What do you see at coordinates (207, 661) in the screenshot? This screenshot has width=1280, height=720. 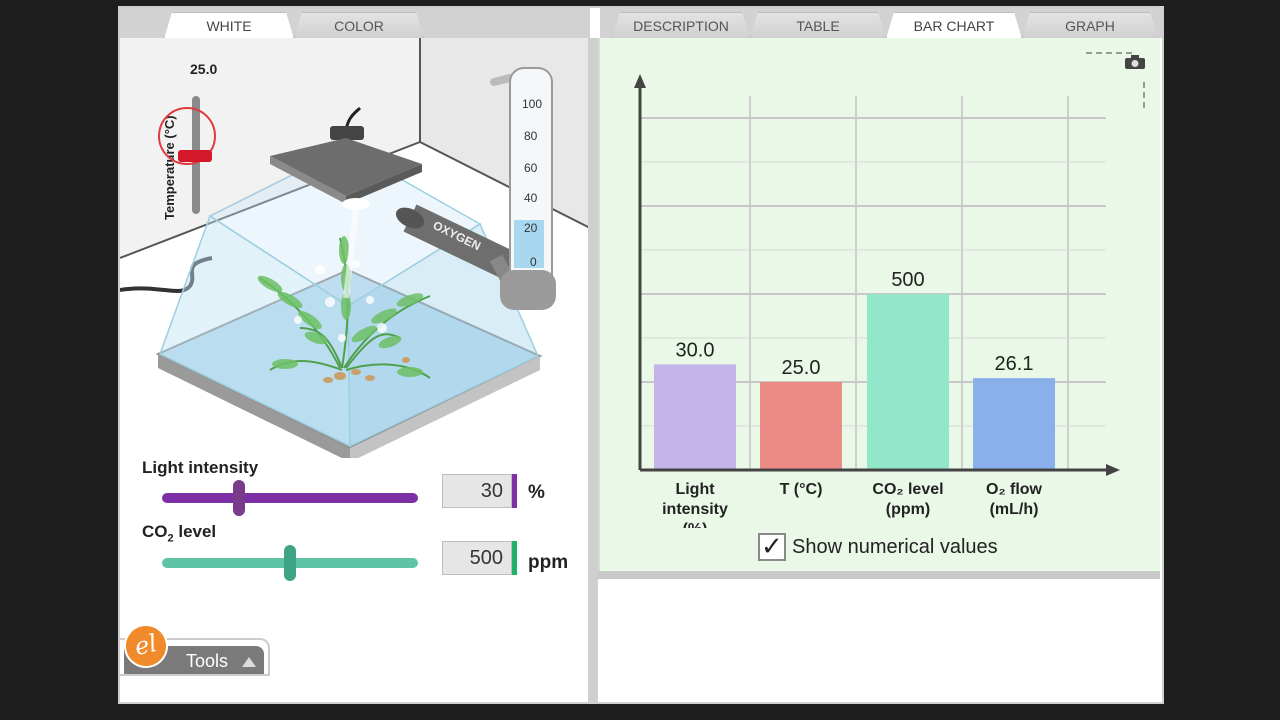 I see `tools-label: Tools` at bounding box center [207, 661].